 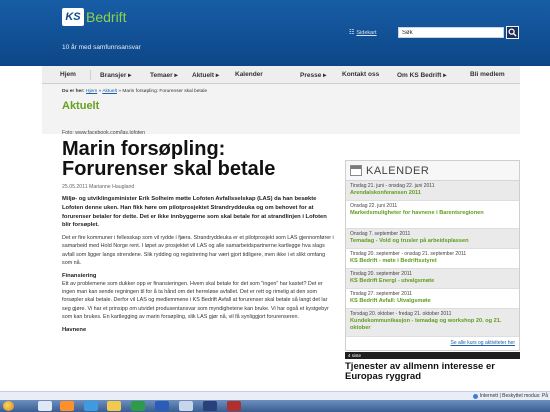 I want to click on ie-taskbar-icon, so click(x=91, y=406).